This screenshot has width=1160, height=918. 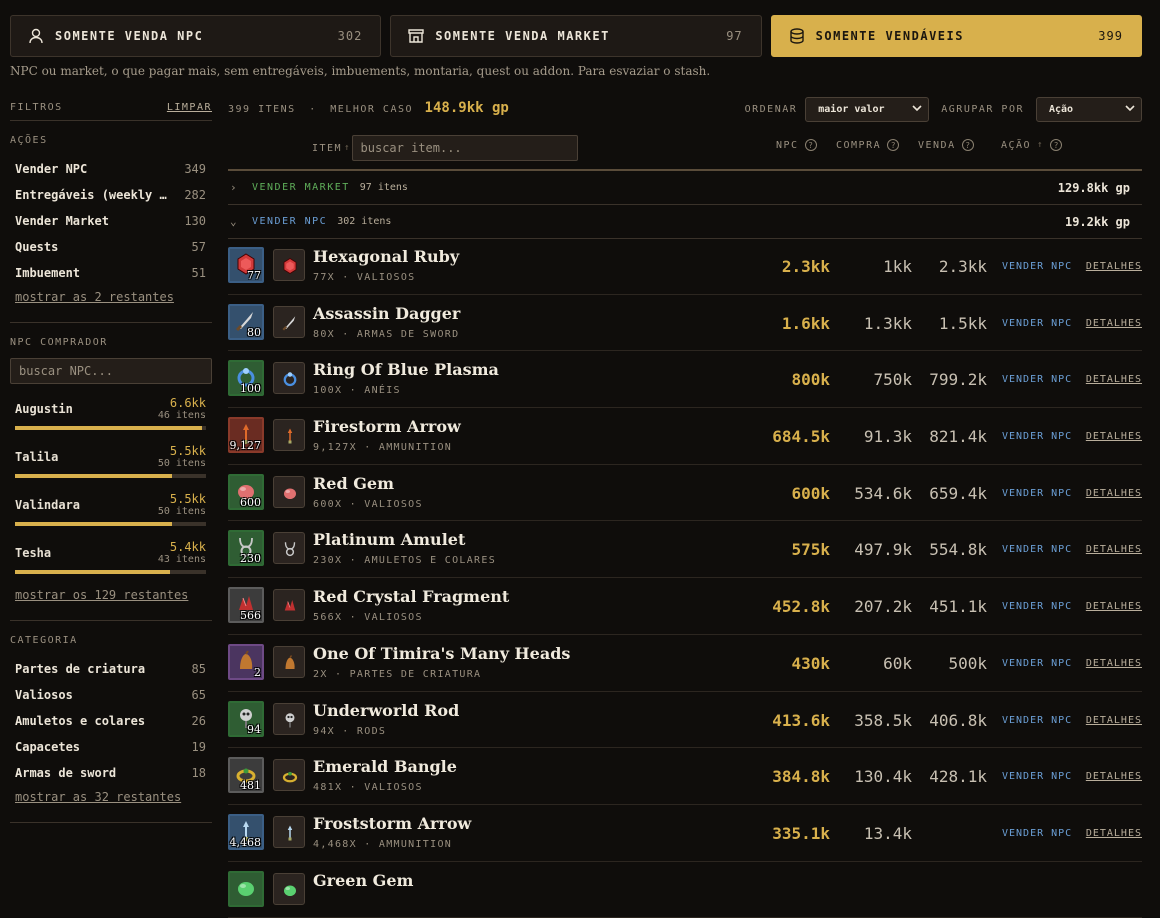 I want to click on item-meta: 230X · AMULETOS E COLARES, so click(x=405, y=561).